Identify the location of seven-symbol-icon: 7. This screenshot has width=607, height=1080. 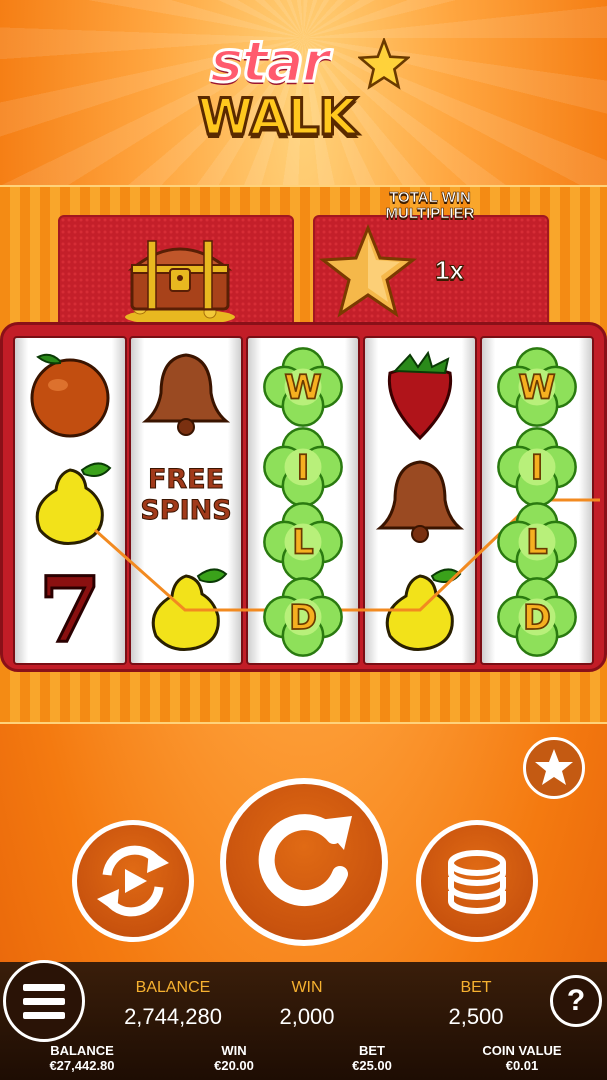
(70, 606).